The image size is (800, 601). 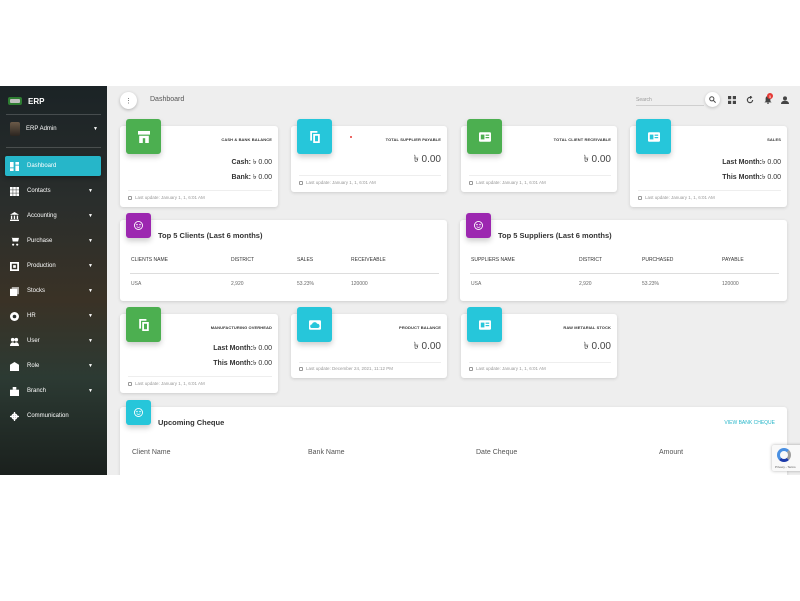 What do you see at coordinates (53, 366) in the screenshot?
I see `sidebar-item-role: Role ▼` at bounding box center [53, 366].